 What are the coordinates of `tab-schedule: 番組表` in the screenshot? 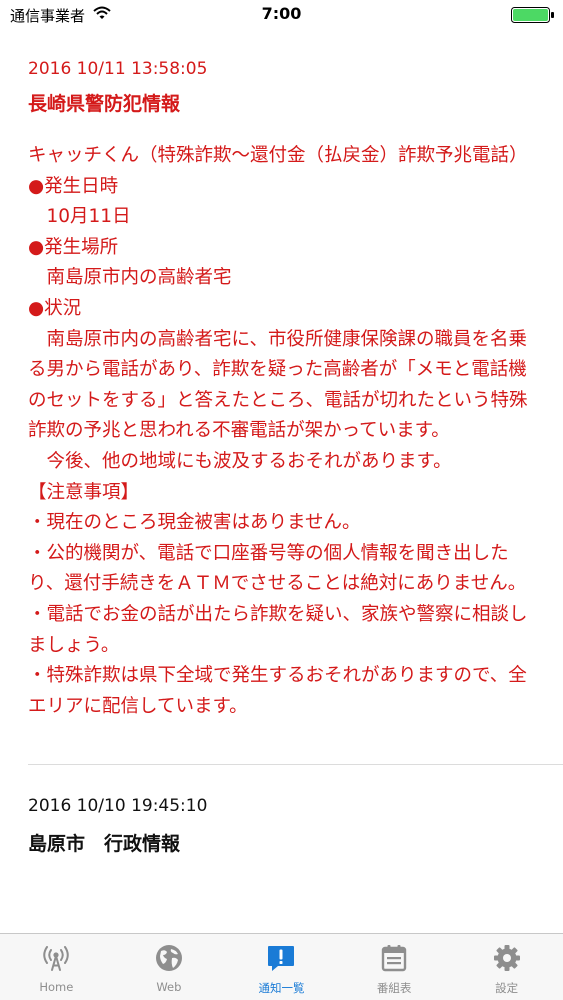 It's located at (394, 967).